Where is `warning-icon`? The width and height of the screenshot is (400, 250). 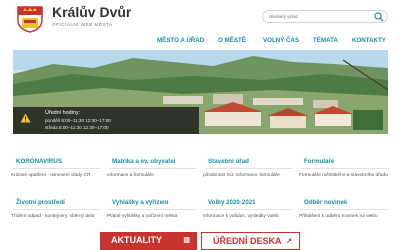
warning-icon is located at coordinates (25, 118).